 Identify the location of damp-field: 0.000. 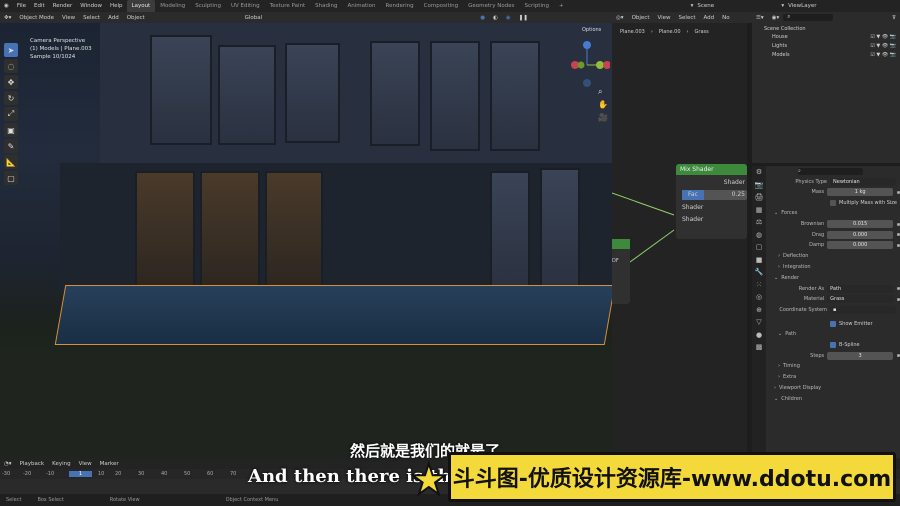
(860, 245).